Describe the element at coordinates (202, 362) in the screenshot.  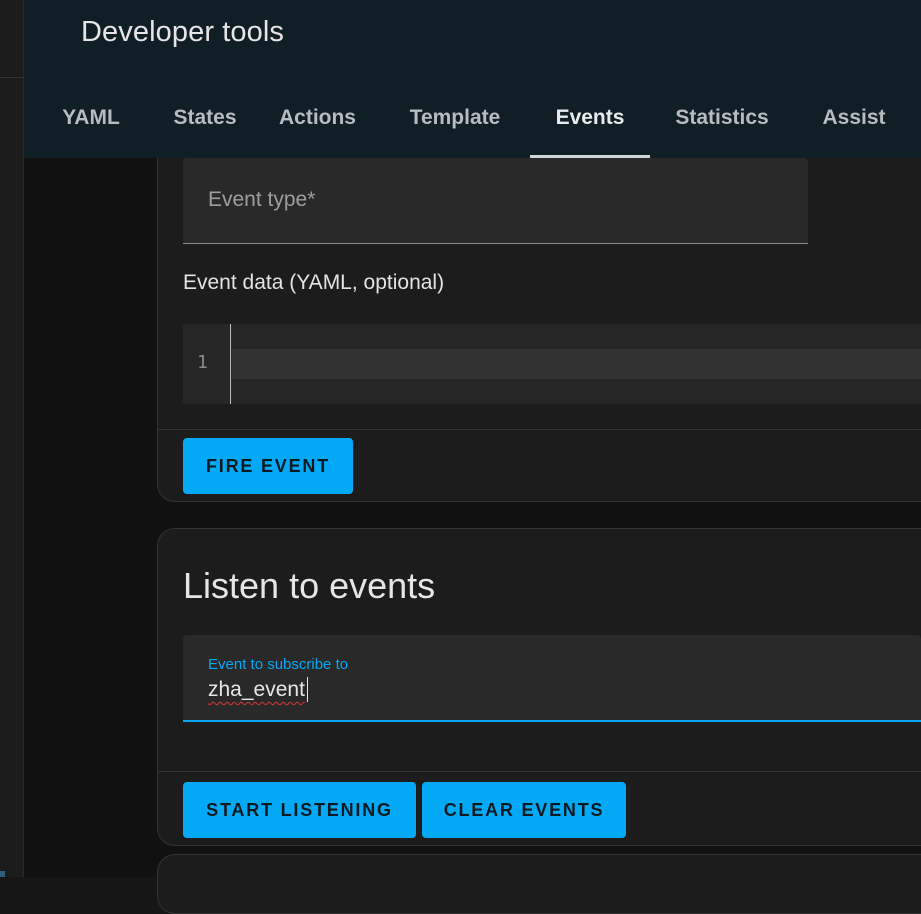
I see `editor-line-number: 1` at that location.